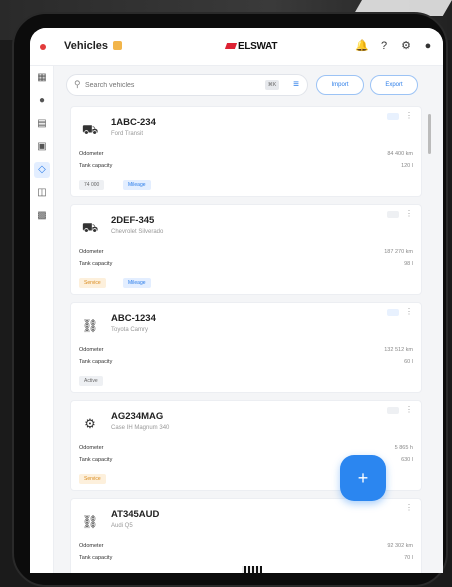 The width and height of the screenshot is (452, 587). What do you see at coordinates (272, 85) in the screenshot?
I see `shortcut-badge: ⌘K` at bounding box center [272, 85].